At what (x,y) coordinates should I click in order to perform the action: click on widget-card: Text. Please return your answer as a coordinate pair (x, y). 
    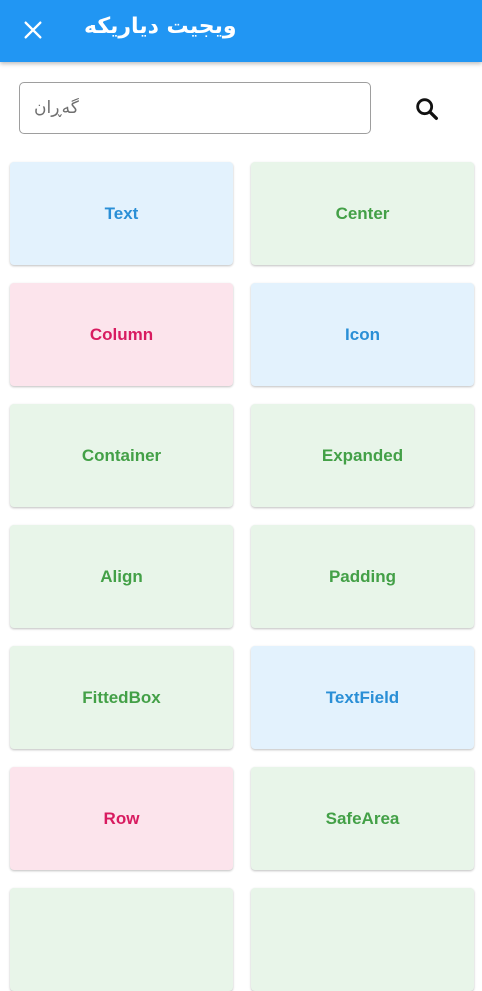
    Looking at the image, I should click on (121, 213).